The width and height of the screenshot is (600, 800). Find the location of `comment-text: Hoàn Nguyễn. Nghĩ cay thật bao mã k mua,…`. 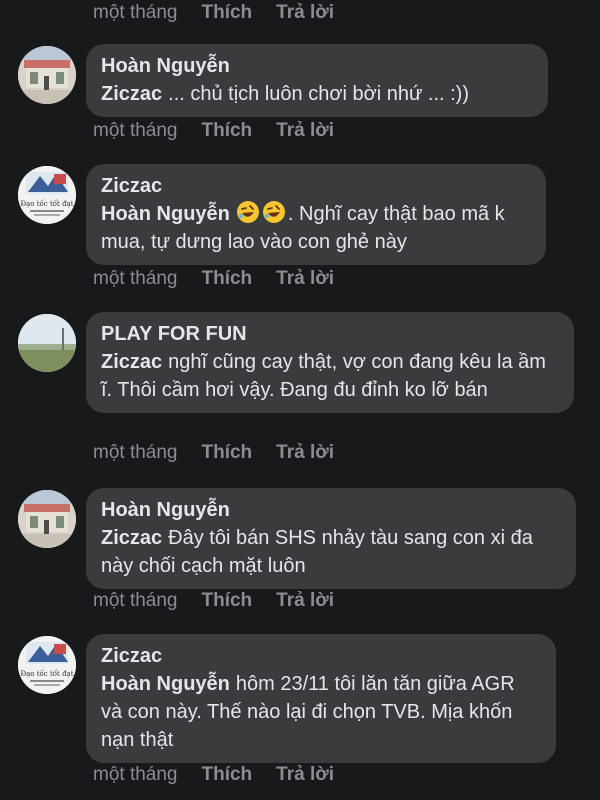

comment-text: Hoàn Nguyễn. Nghĩ cay thật bao mã k mua,… is located at coordinates (315, 228).